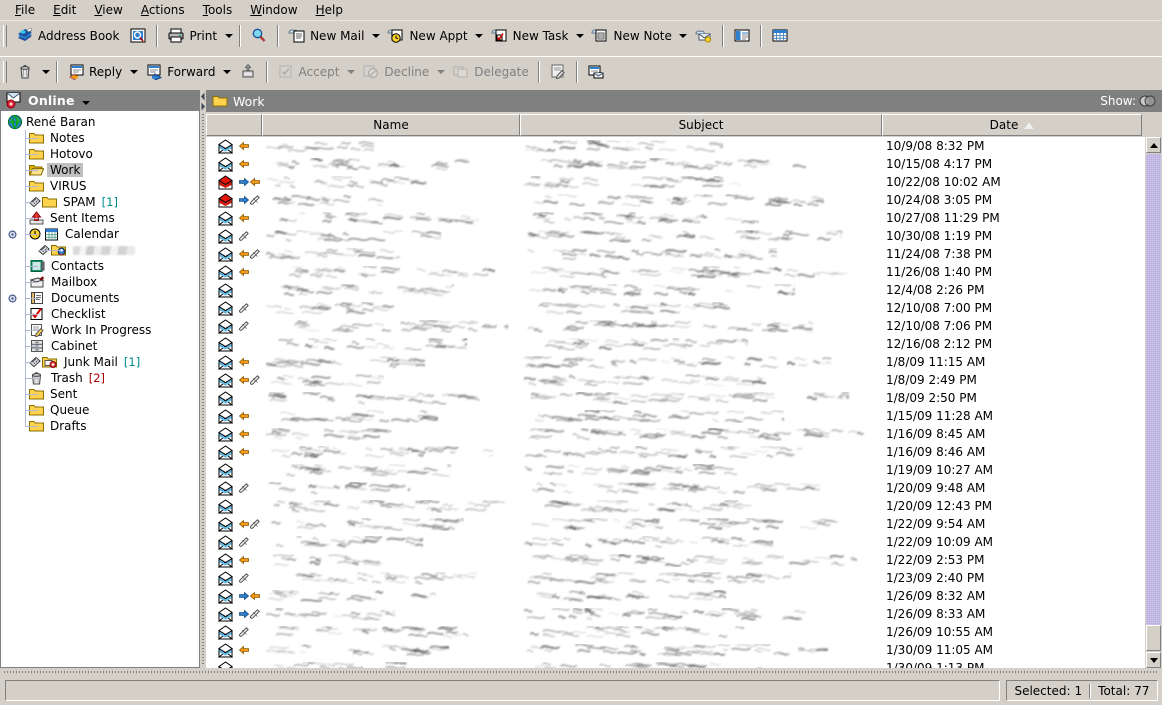 This screenshot has width=1162, height=705. What do you see at coordinates (684, 452) in the screenshot?
I see `message-row: 1/16/09 8:46 AM` at bounding box center [684, 452].